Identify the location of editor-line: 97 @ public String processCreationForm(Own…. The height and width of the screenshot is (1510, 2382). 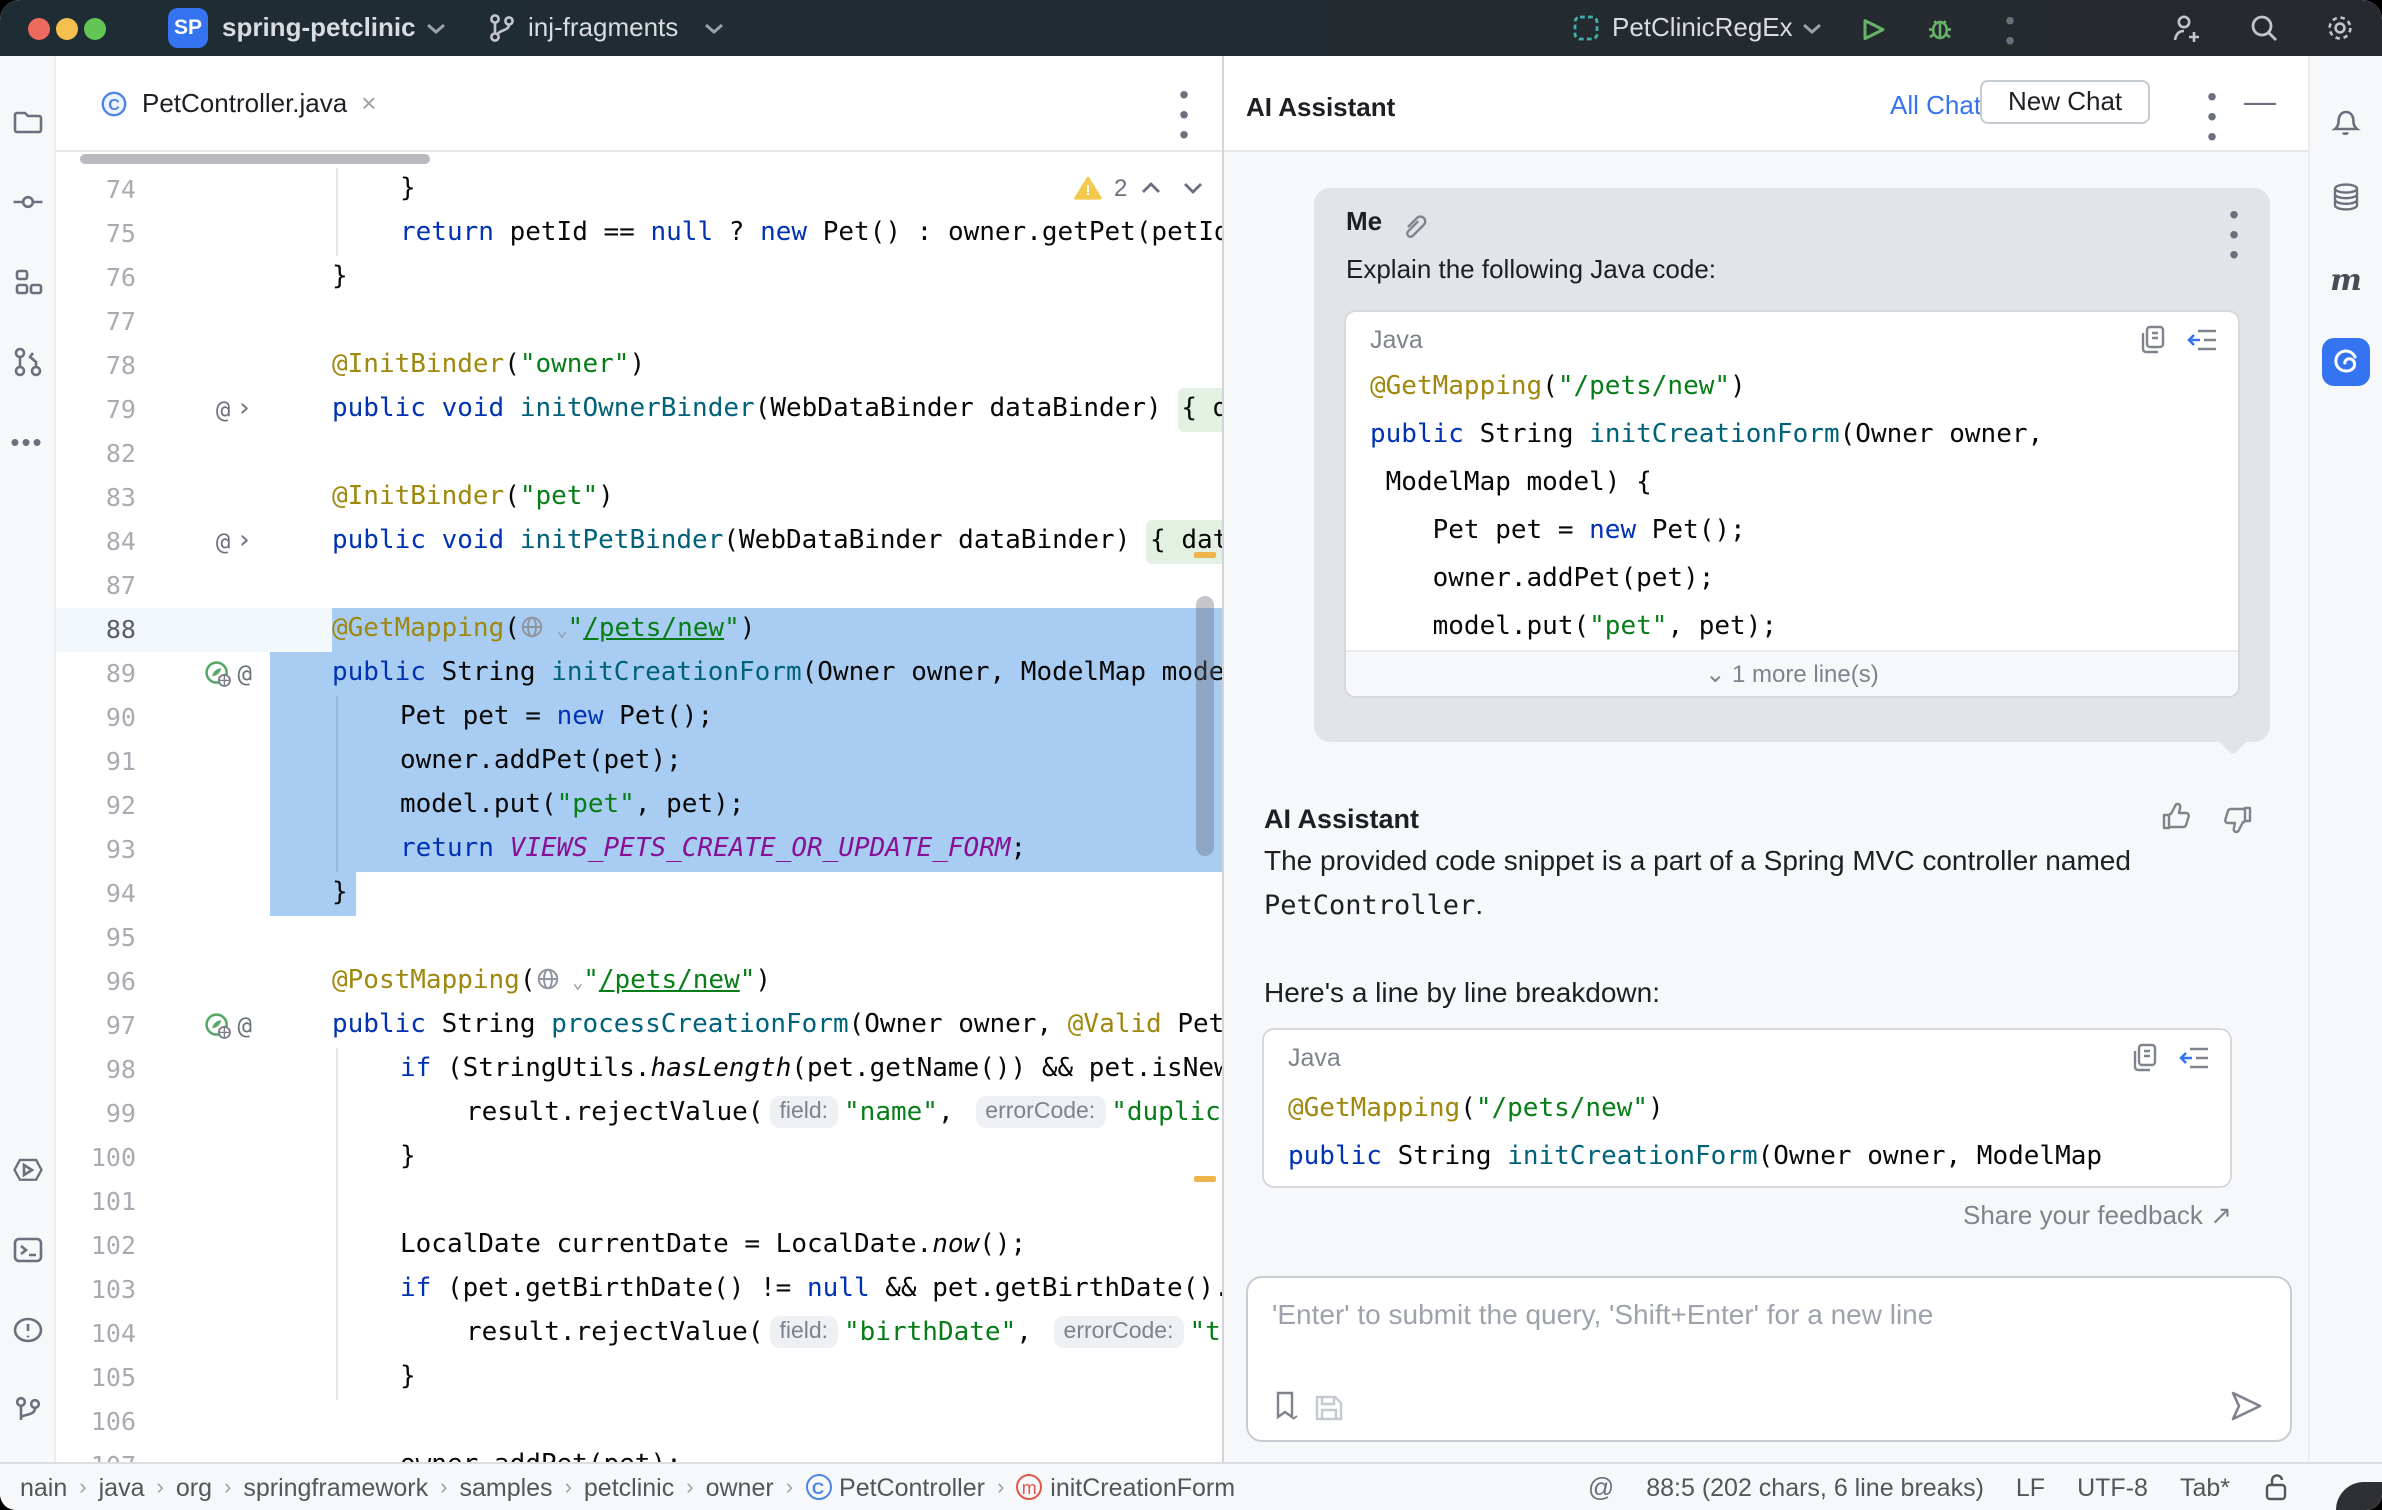
(639, 1026).